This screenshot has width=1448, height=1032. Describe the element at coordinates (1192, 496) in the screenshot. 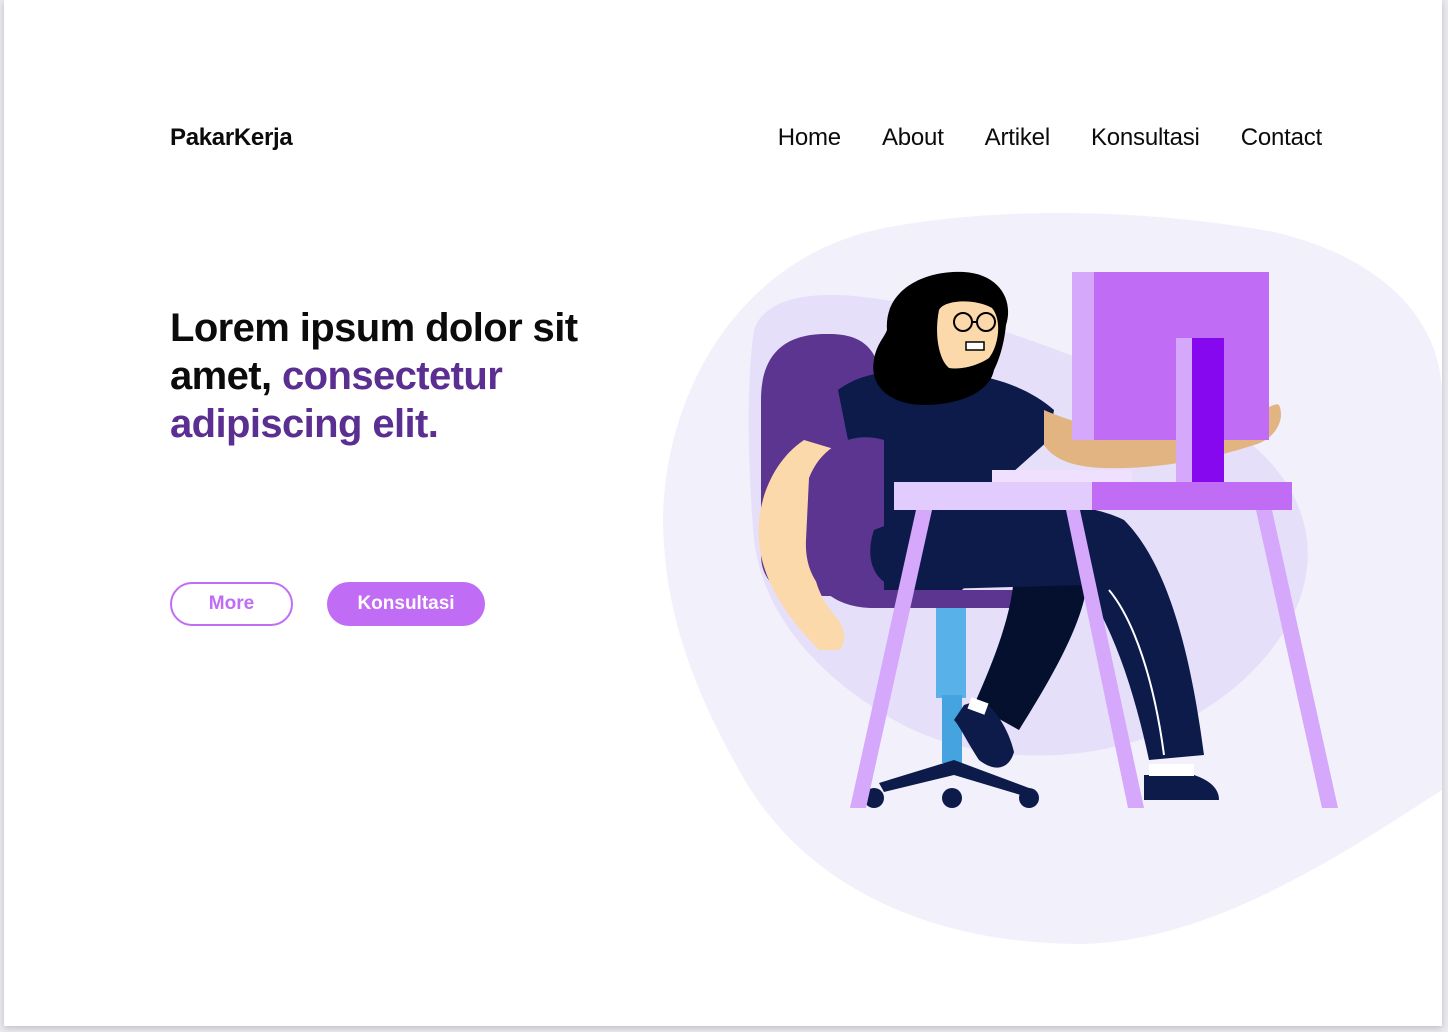

I see `desk-top` at that location.